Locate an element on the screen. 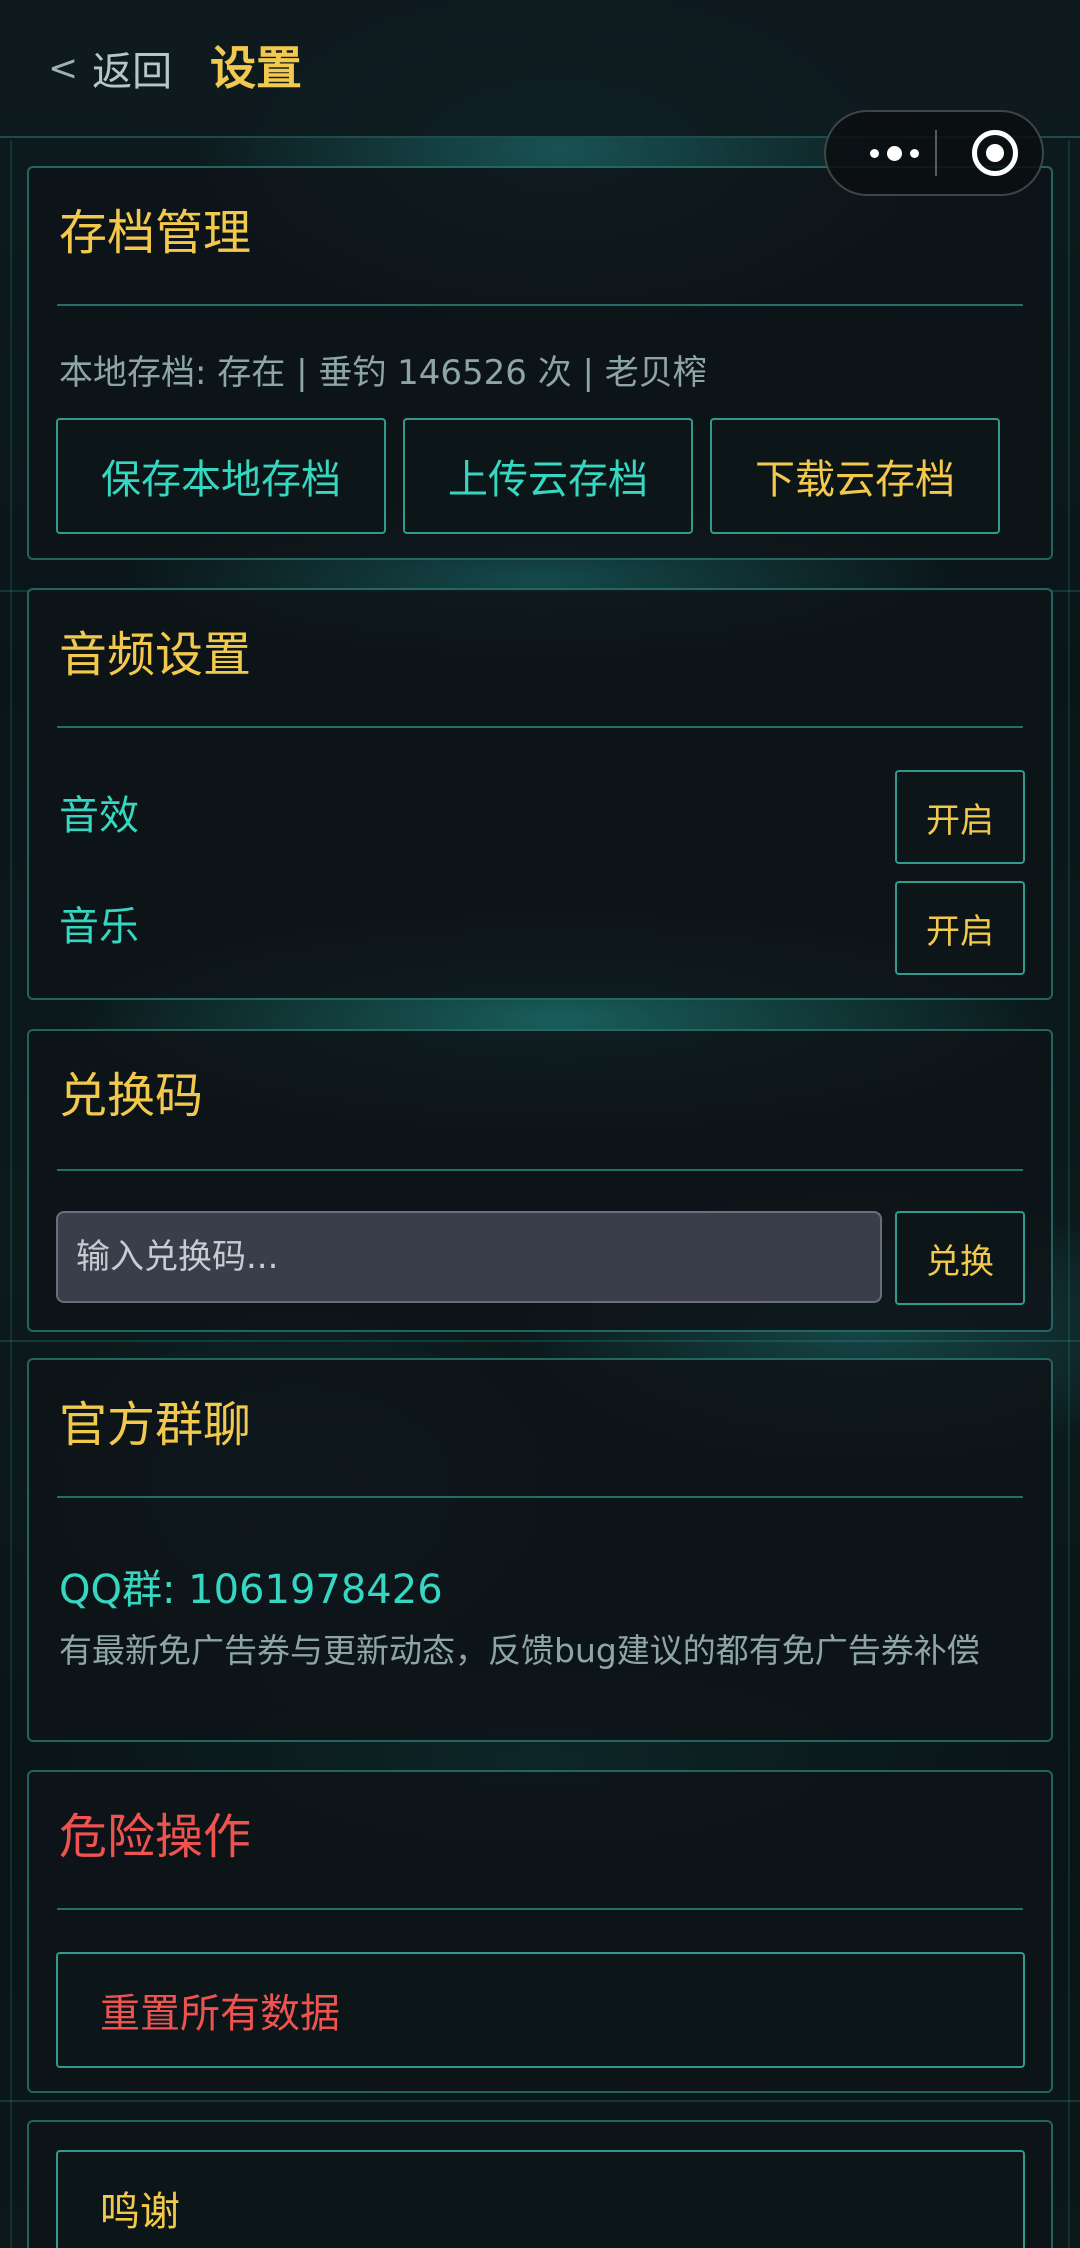 The width and height of the screenshot is (1080, 2248). qq-group-number: QQ群: 1061978426 is located at coordinates (251, 1590).